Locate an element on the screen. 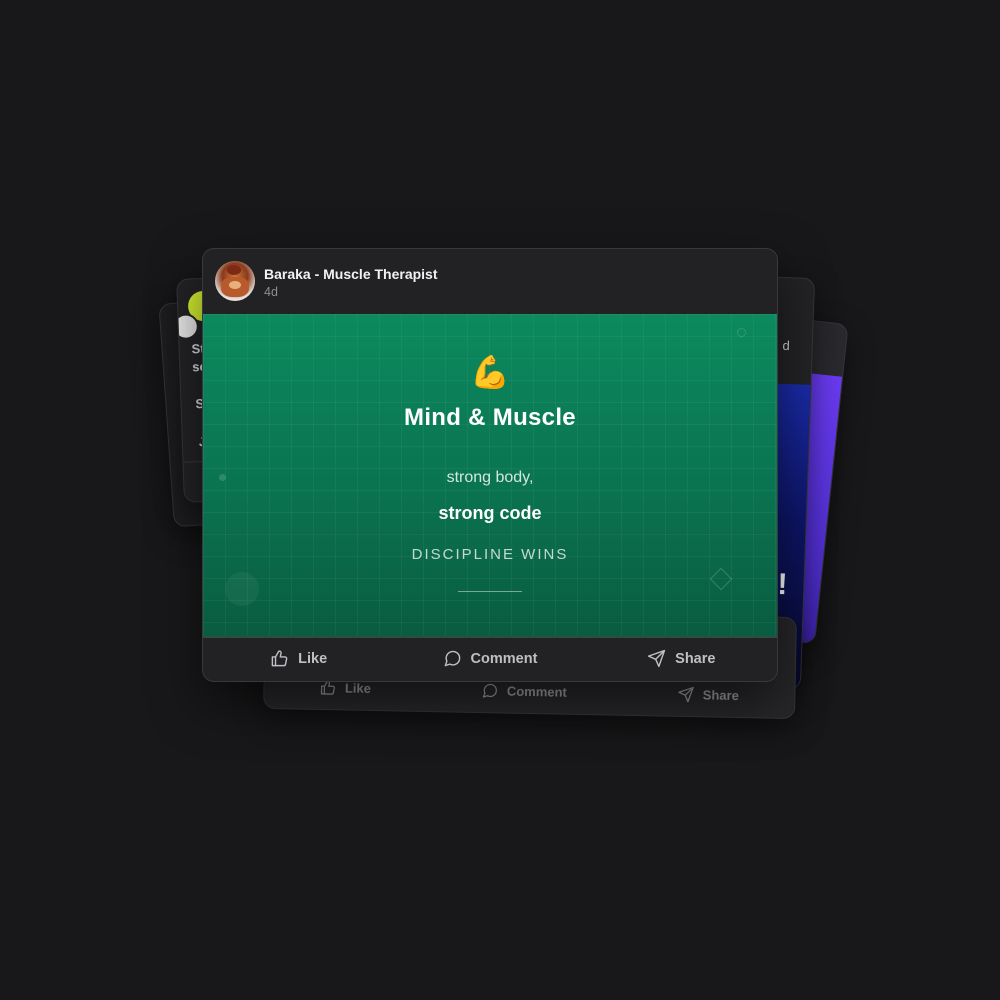 The image size is (1000, 1000). post-actions: Like Comment Share is located at coordinates (490, 658).